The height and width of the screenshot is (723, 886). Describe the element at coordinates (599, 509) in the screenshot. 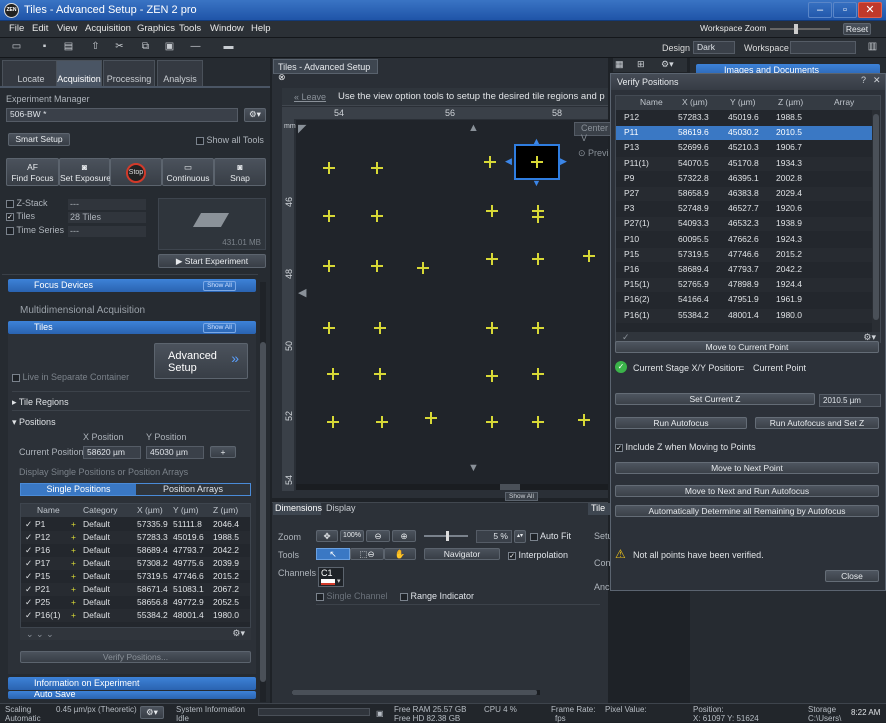

I see `tab-tile: Tile` at that location.